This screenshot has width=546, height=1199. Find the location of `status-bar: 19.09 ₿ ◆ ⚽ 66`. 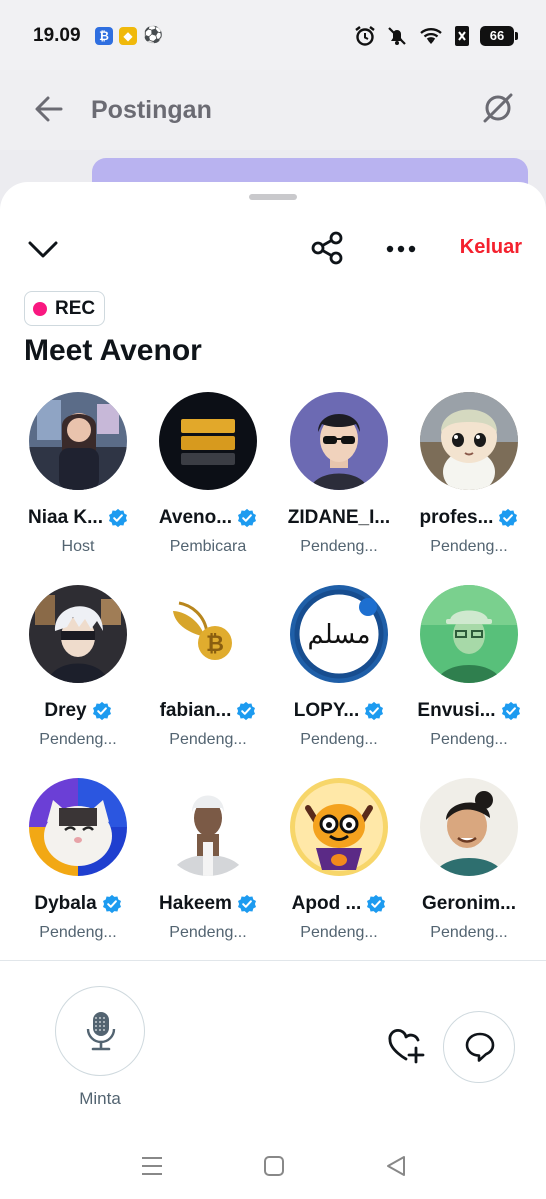

status-bar: 19.09 ₿ ◆ ⚽ 66 is located at coordinates (273, 35).